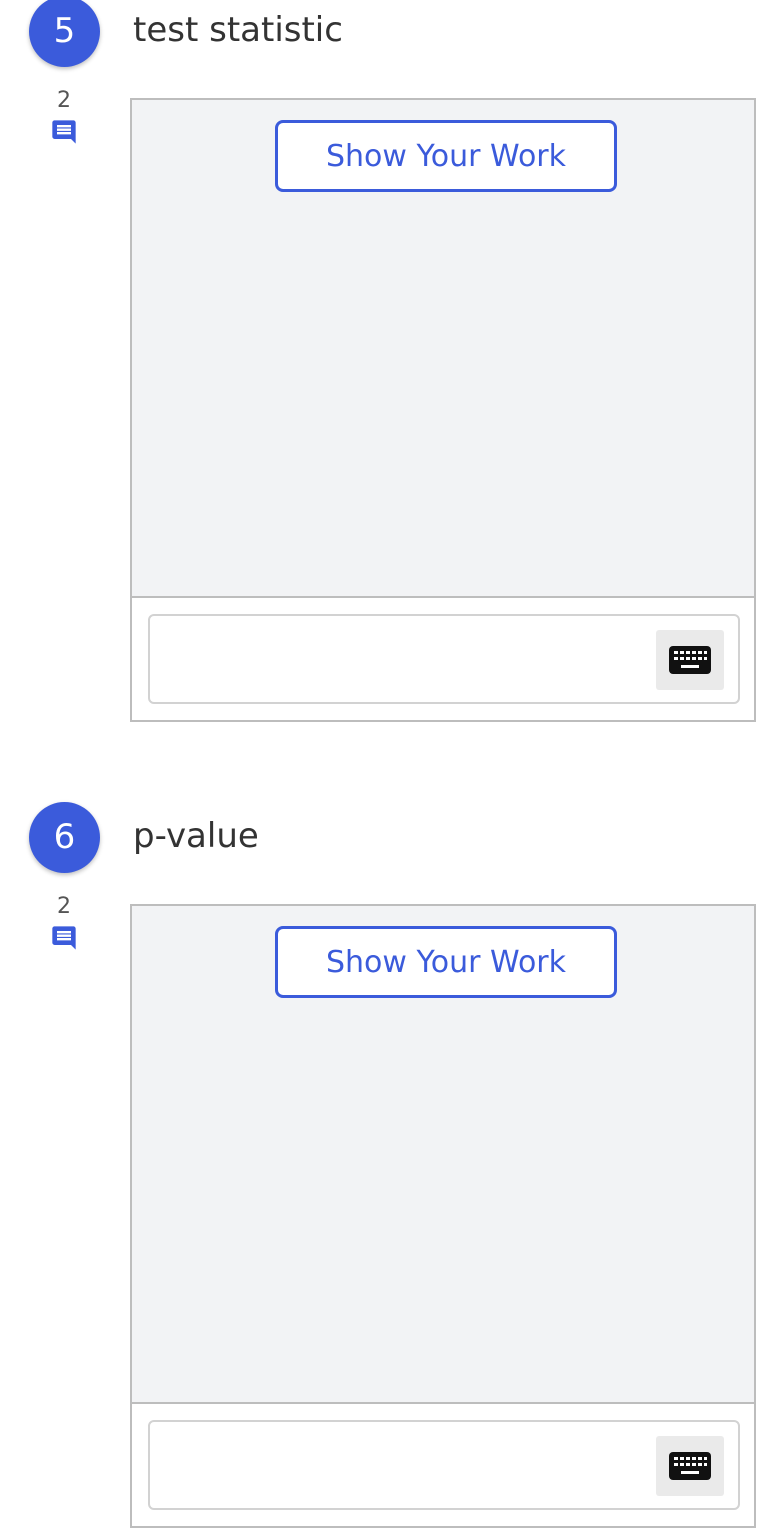  What do you see at coordinates (196, 836) in the screenshot?
I see `question-title: p-value` at bounding box center [196, 836].